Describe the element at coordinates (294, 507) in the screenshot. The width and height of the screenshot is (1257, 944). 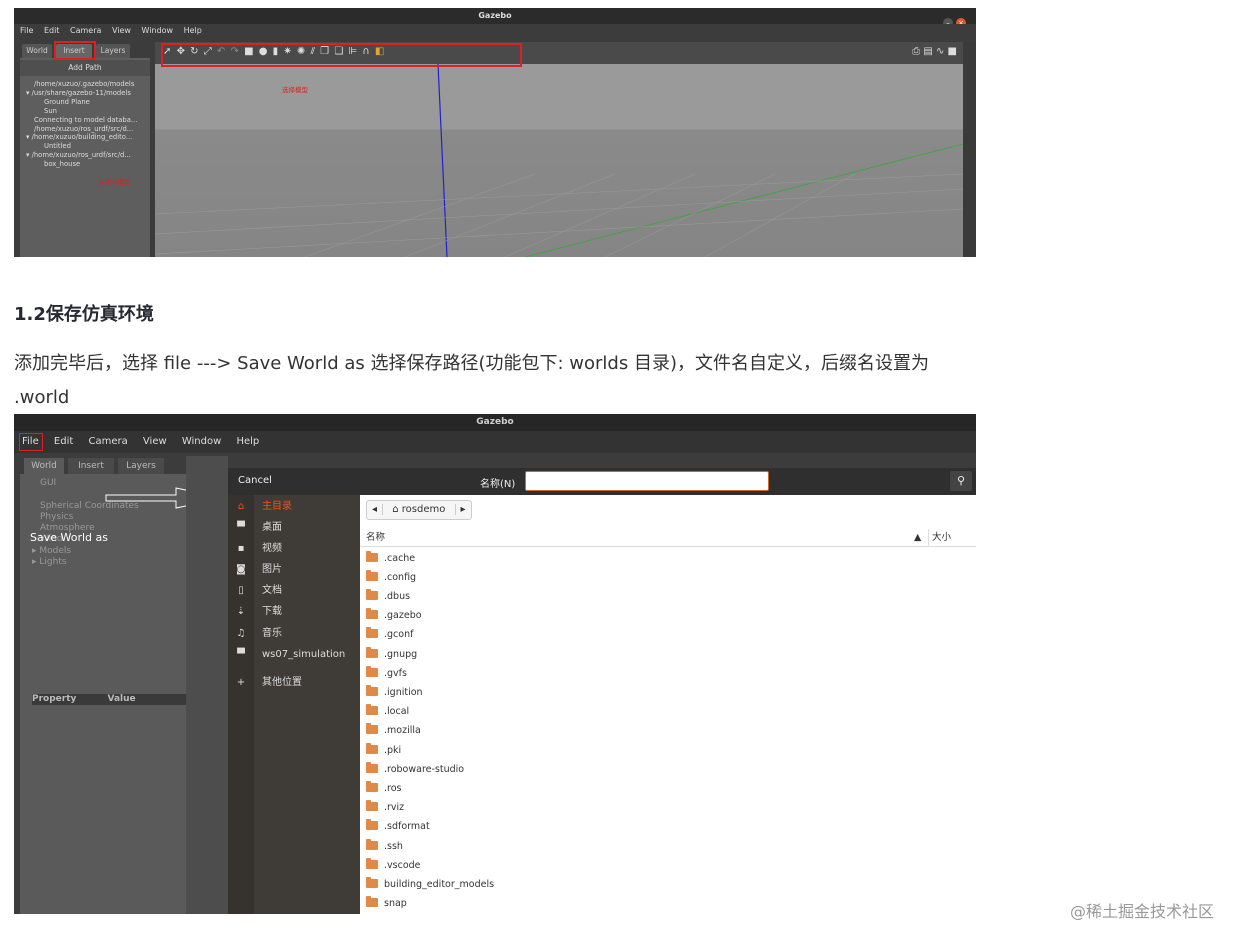
I see `place-home: ⌂ 主目录` at that location.